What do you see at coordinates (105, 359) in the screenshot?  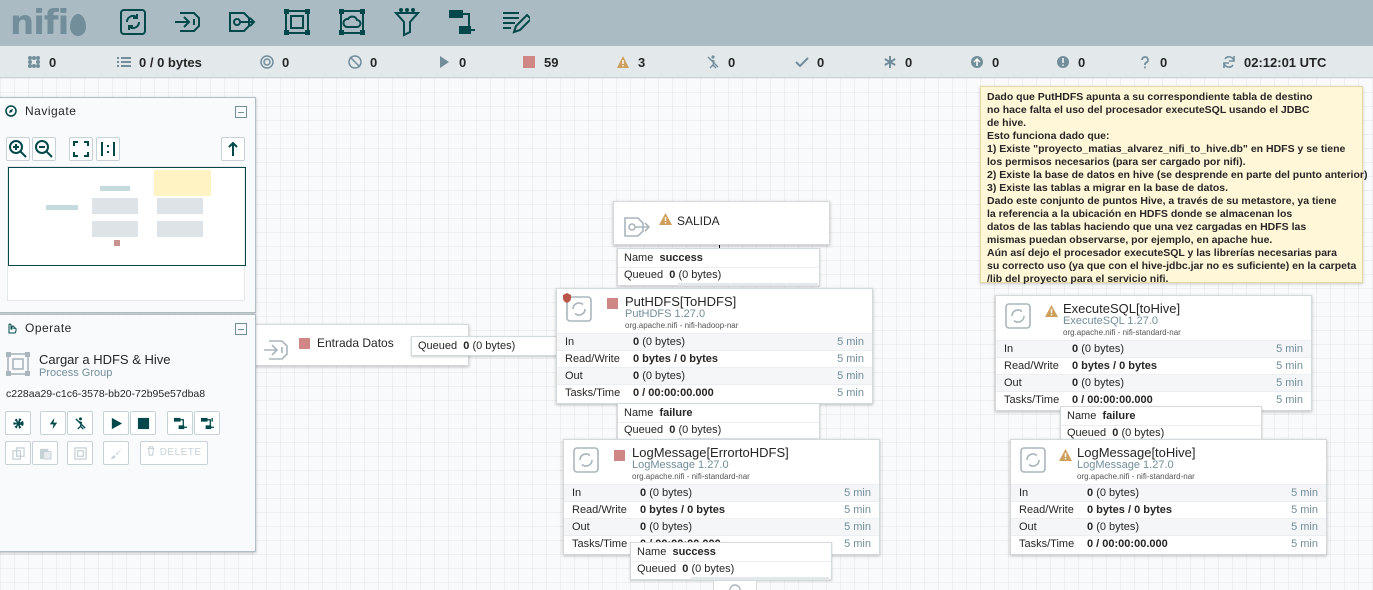 I see `group-name: Cargar a HDFS & Hive` at bounding box center [105, 359].